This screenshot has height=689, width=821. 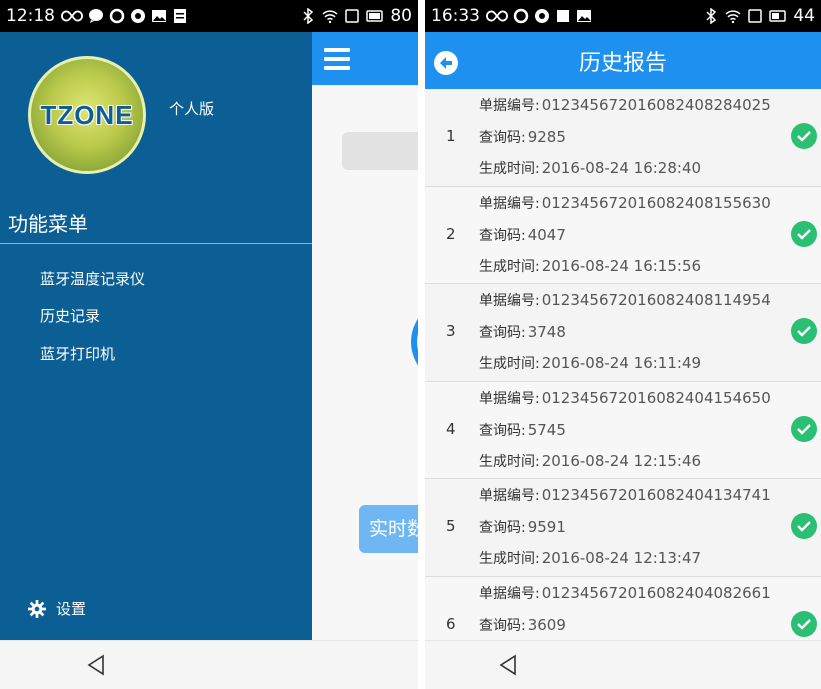 I want to click on drawer-item-bluetooth-temperature-logger: 蓝牙温度记录仪, so click(x=92, y=278).